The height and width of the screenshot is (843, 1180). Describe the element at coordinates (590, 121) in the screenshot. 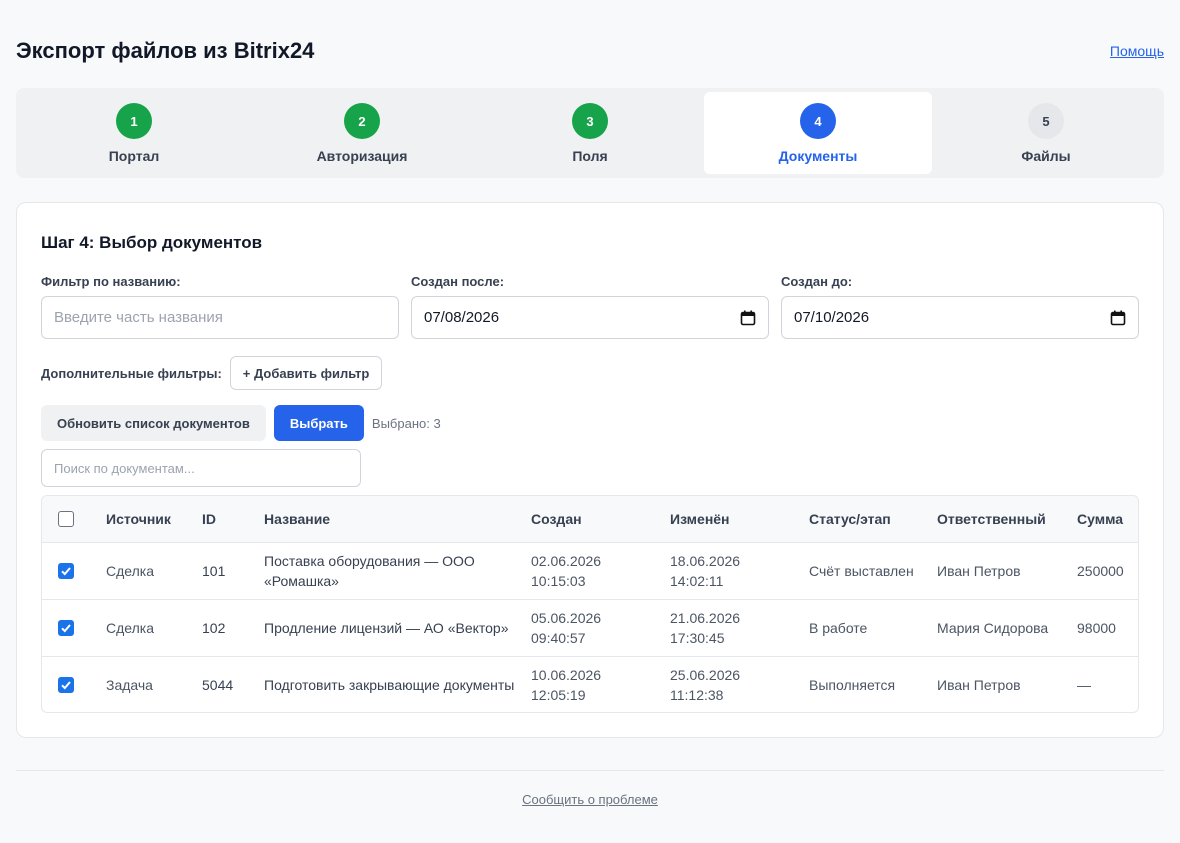

I see `step-number: 3` at that location.